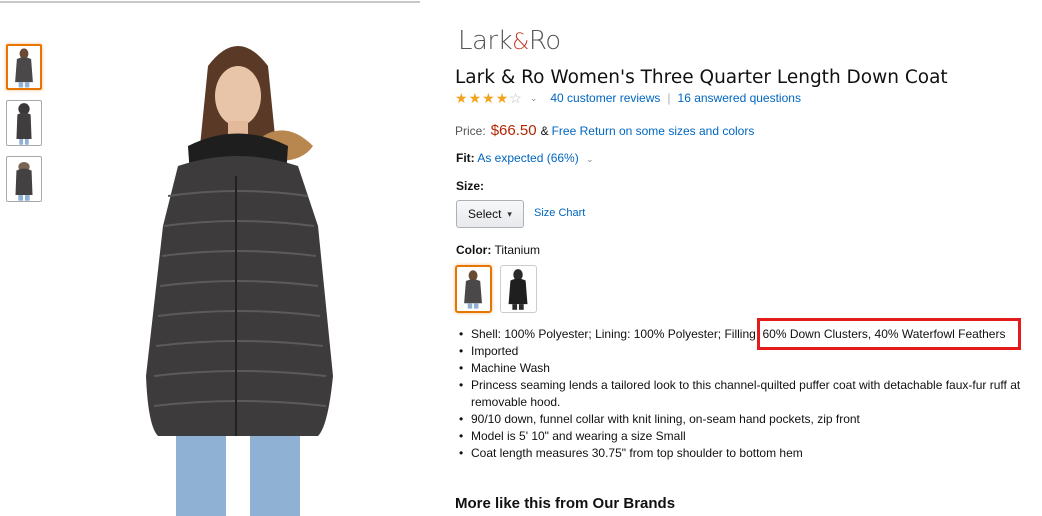 This screenshot has width=1042, height=516. I want to click on price-amp: &, so click(544, 131).